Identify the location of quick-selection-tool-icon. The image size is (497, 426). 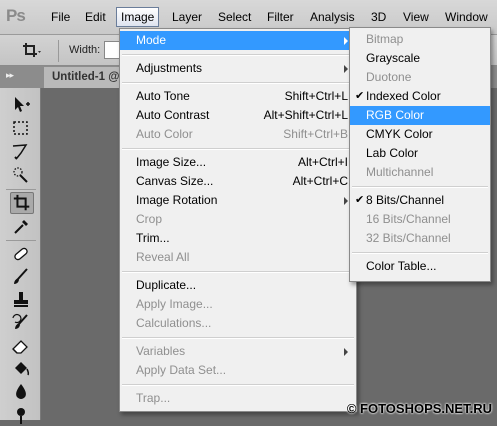
(21, 175).